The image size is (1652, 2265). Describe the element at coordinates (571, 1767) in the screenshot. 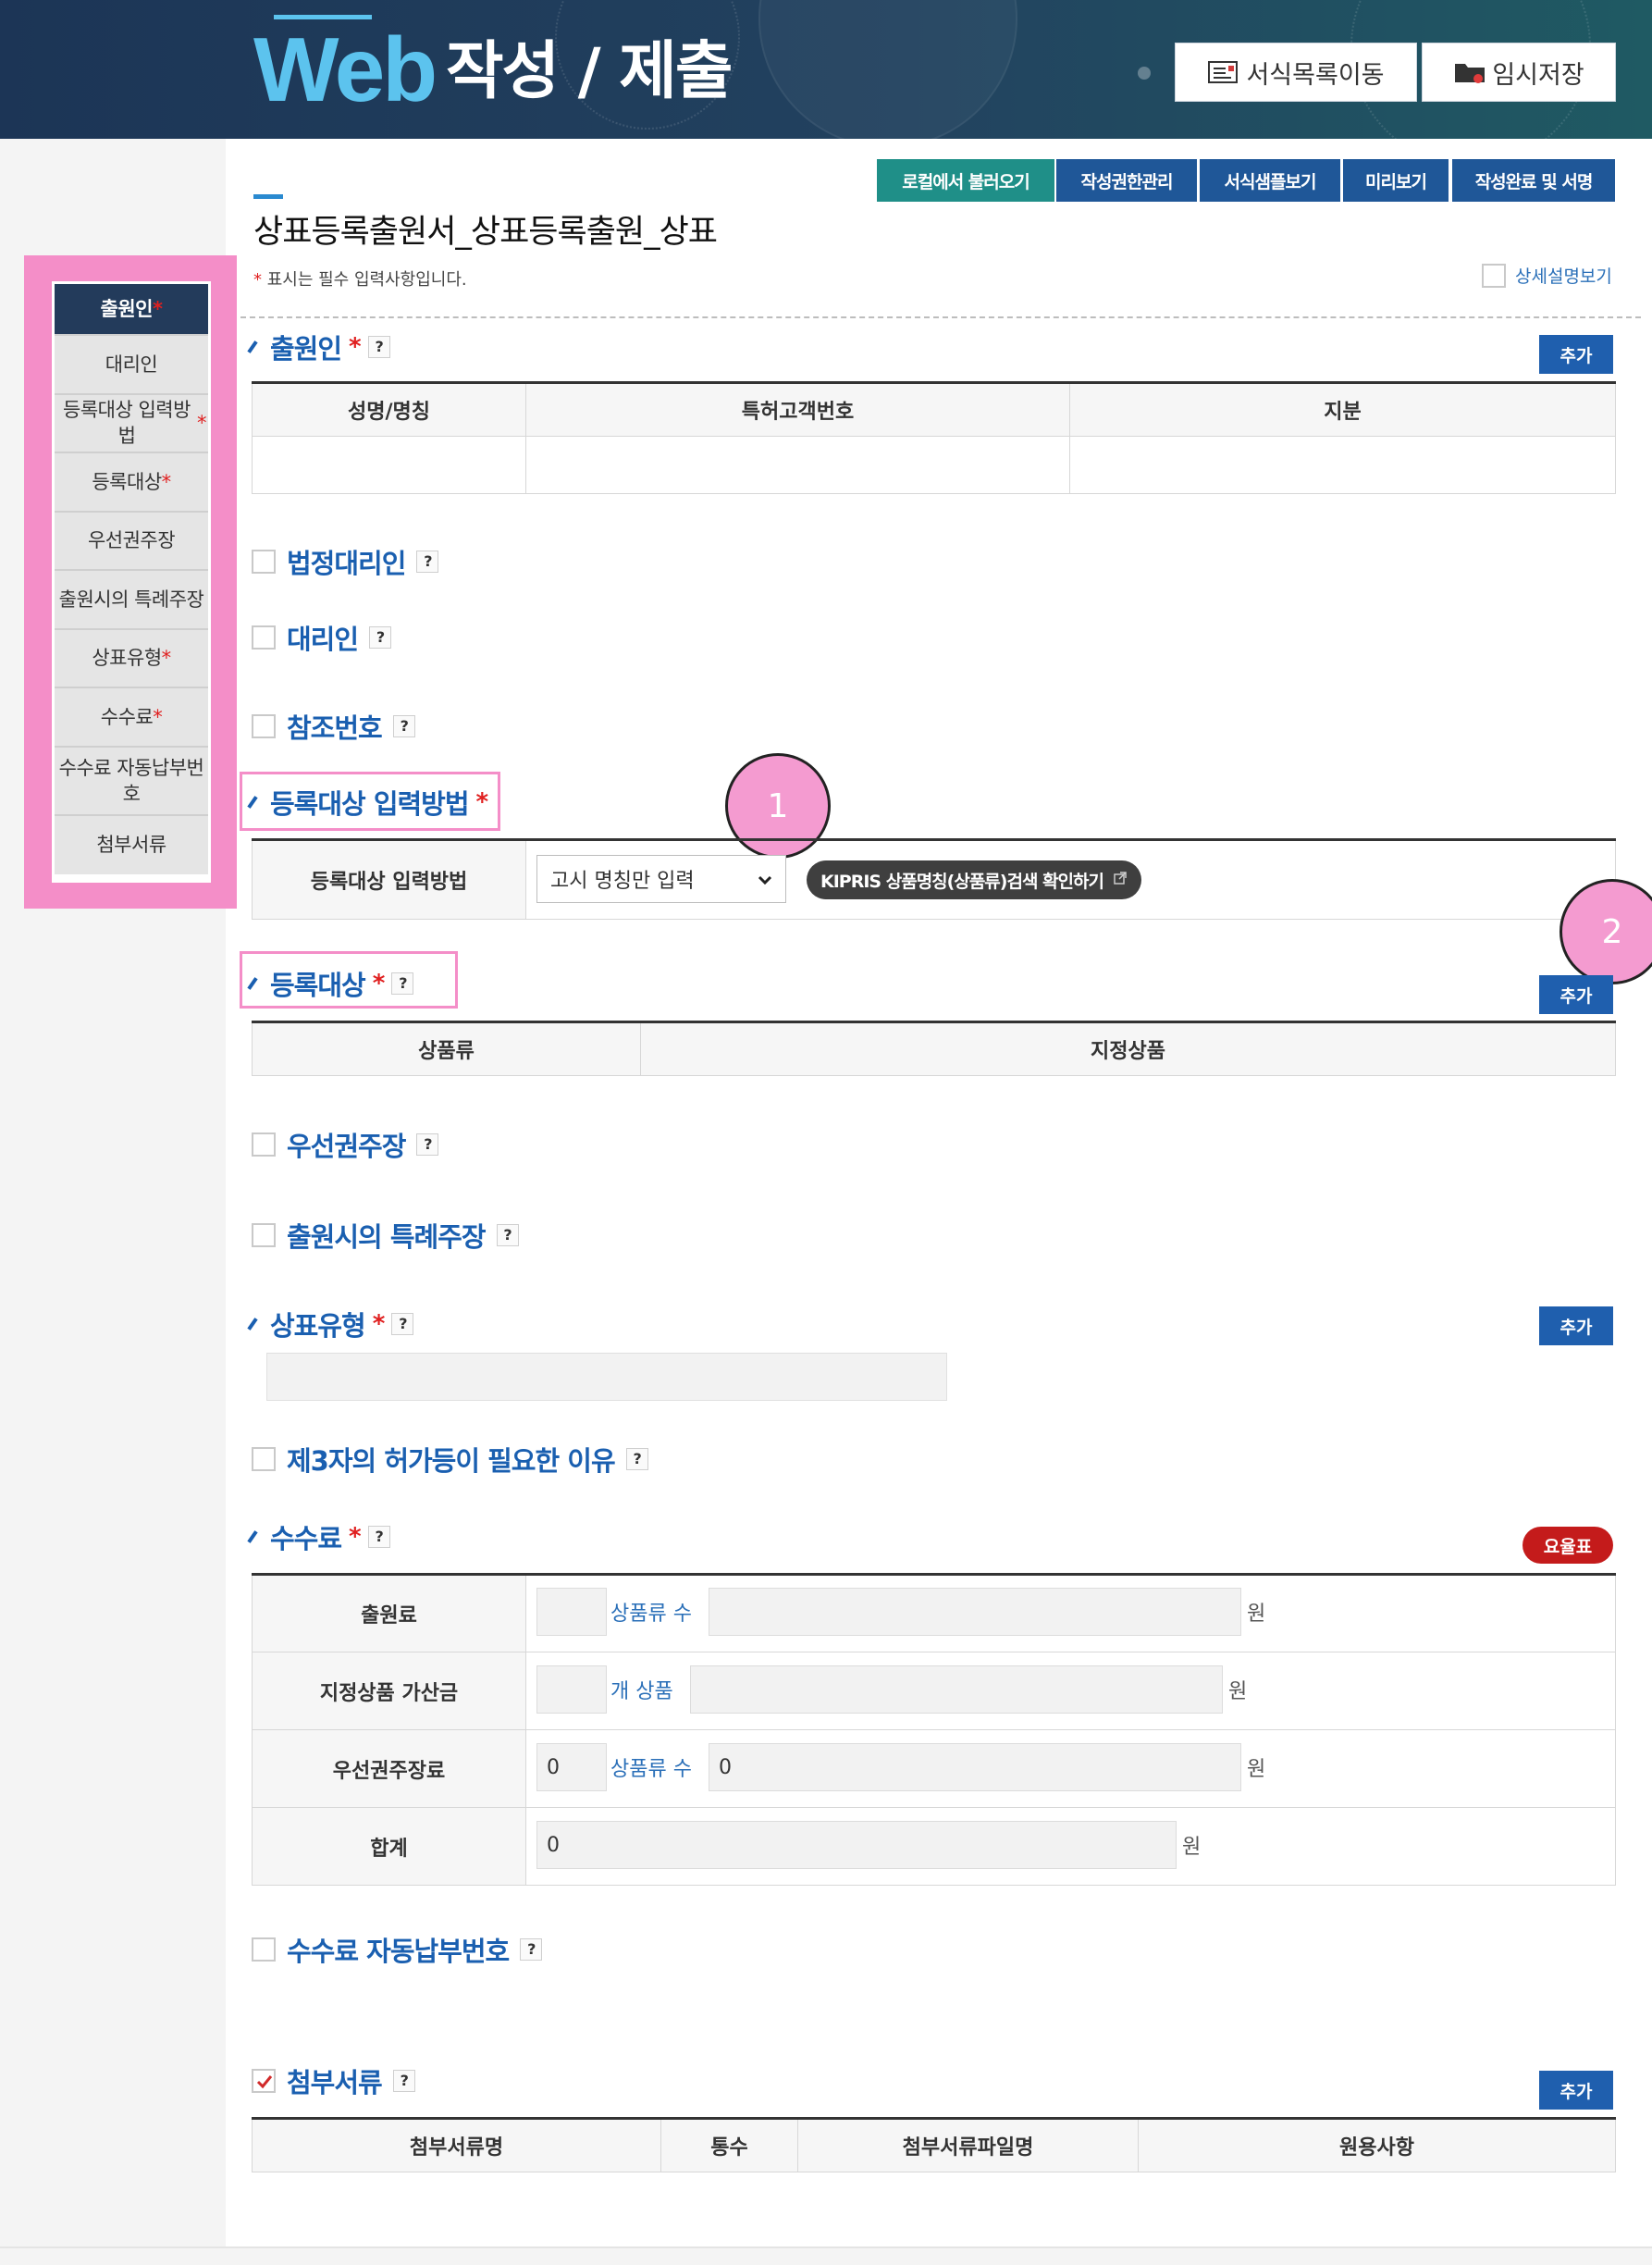

I see `priority-fee-count: 0` at that location.